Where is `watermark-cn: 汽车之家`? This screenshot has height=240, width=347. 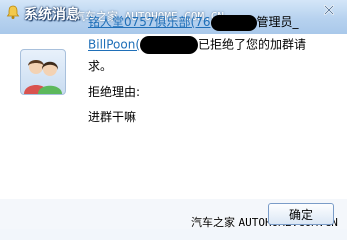
watermark-cn: 汽车之家 is located at coordinates (213, 222).